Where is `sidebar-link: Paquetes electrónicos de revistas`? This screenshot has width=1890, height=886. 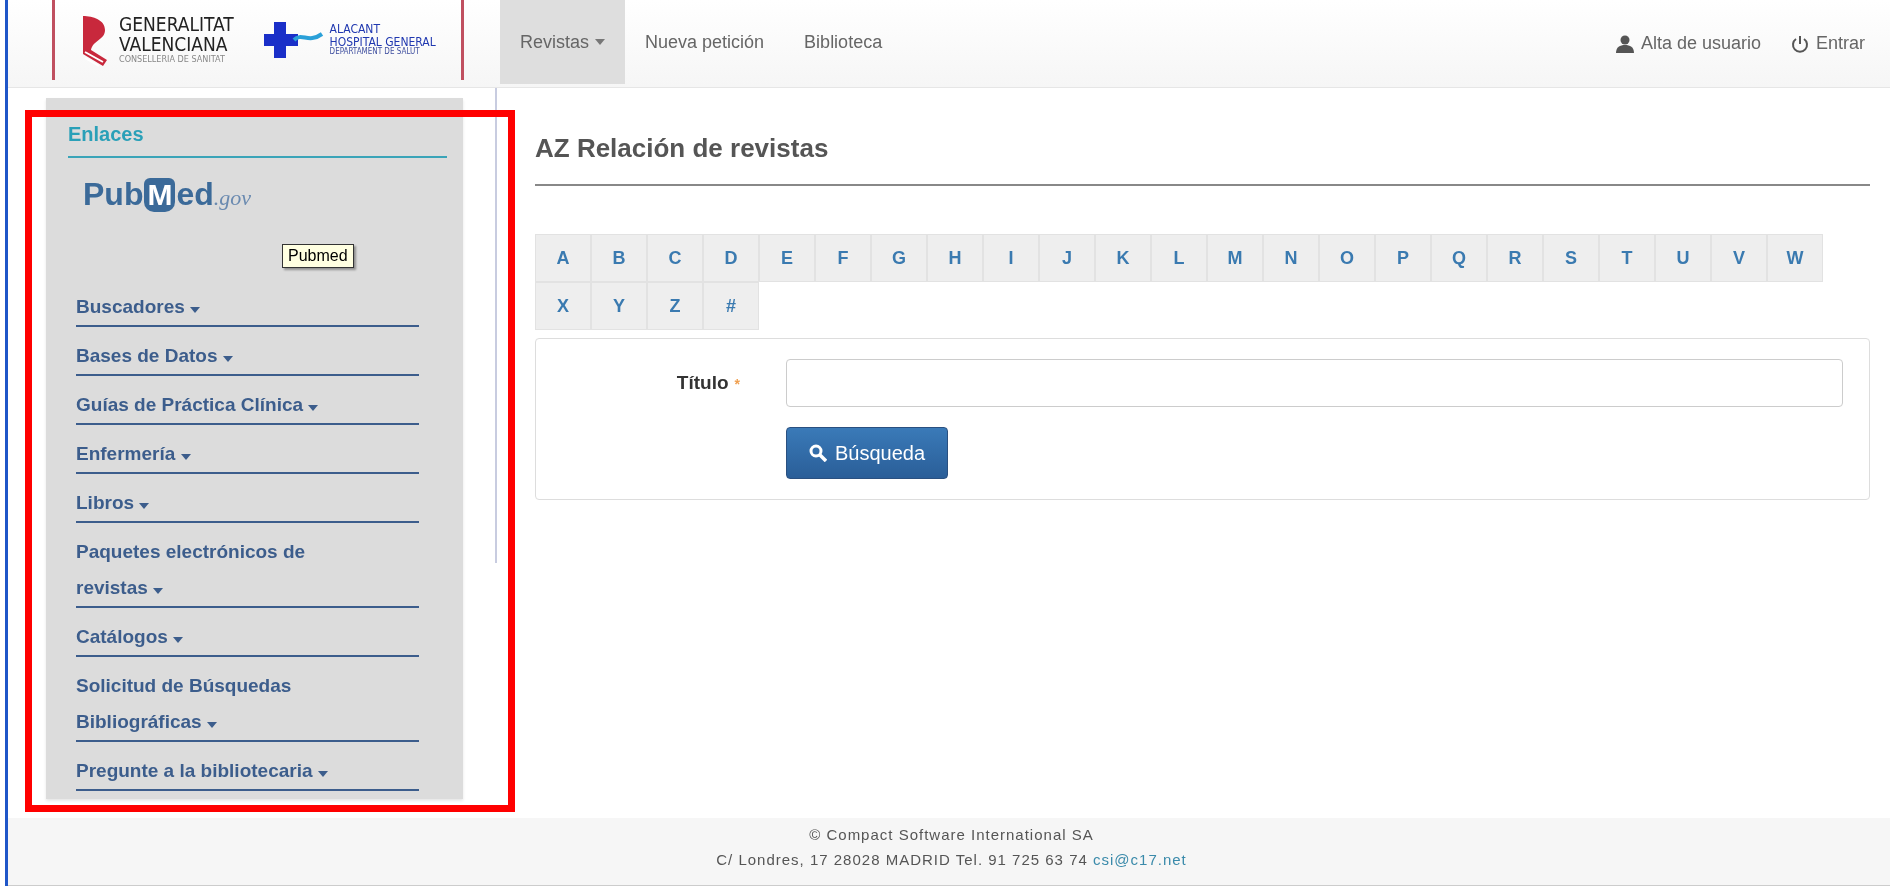 sidebar-link: Paquetes electrónicos de revistas is located at coordinates (247, 565).